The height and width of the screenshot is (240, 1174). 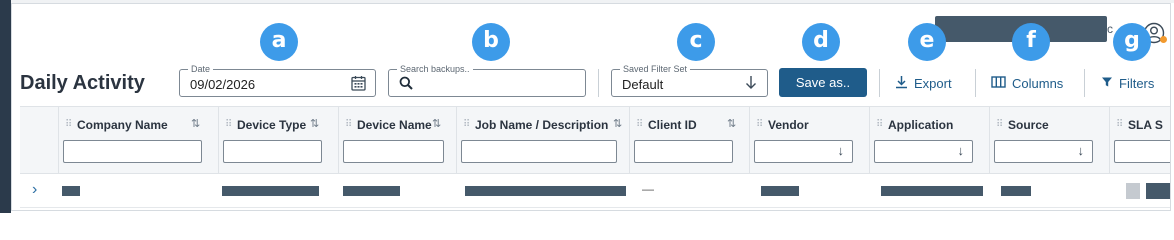 I want to click on column-label: Vendor, so click(x=788, y=125).